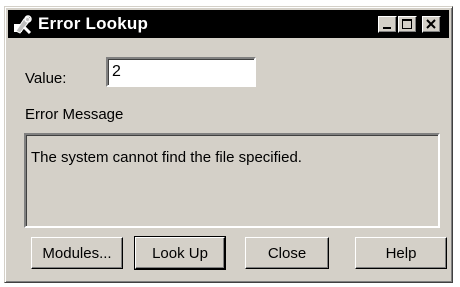 The image size is (460, 287). What do you see at coordinates (74, 114) in the screenshot?
I see `error-message-label: Error Message` at bounding box center [74, 114].